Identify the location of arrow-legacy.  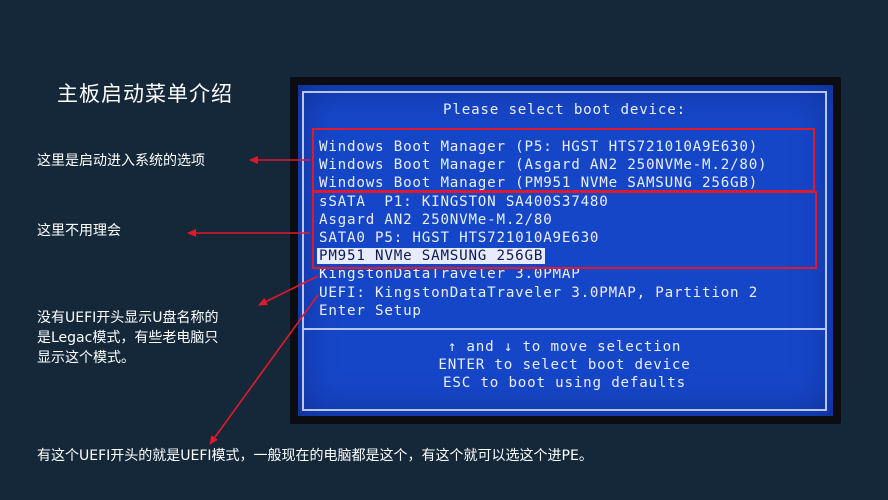
(288, 290).